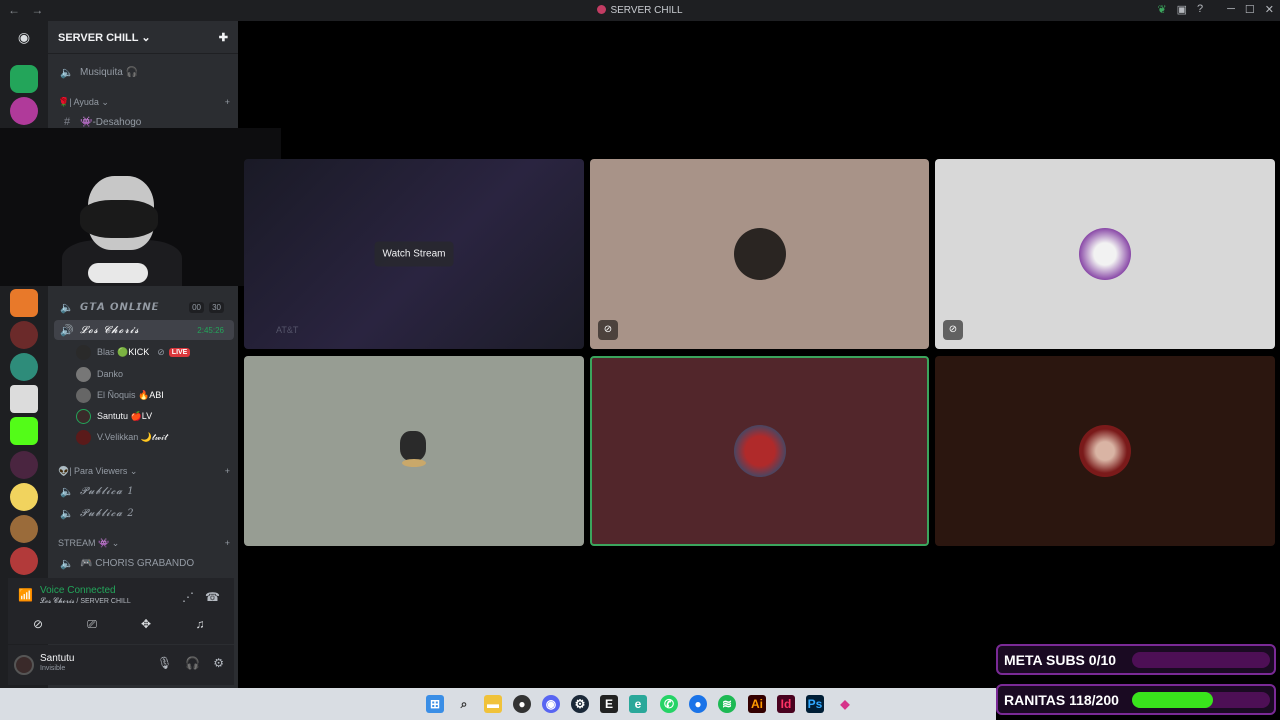  I want to click on indesign-icon: Id, so click(786, 704).